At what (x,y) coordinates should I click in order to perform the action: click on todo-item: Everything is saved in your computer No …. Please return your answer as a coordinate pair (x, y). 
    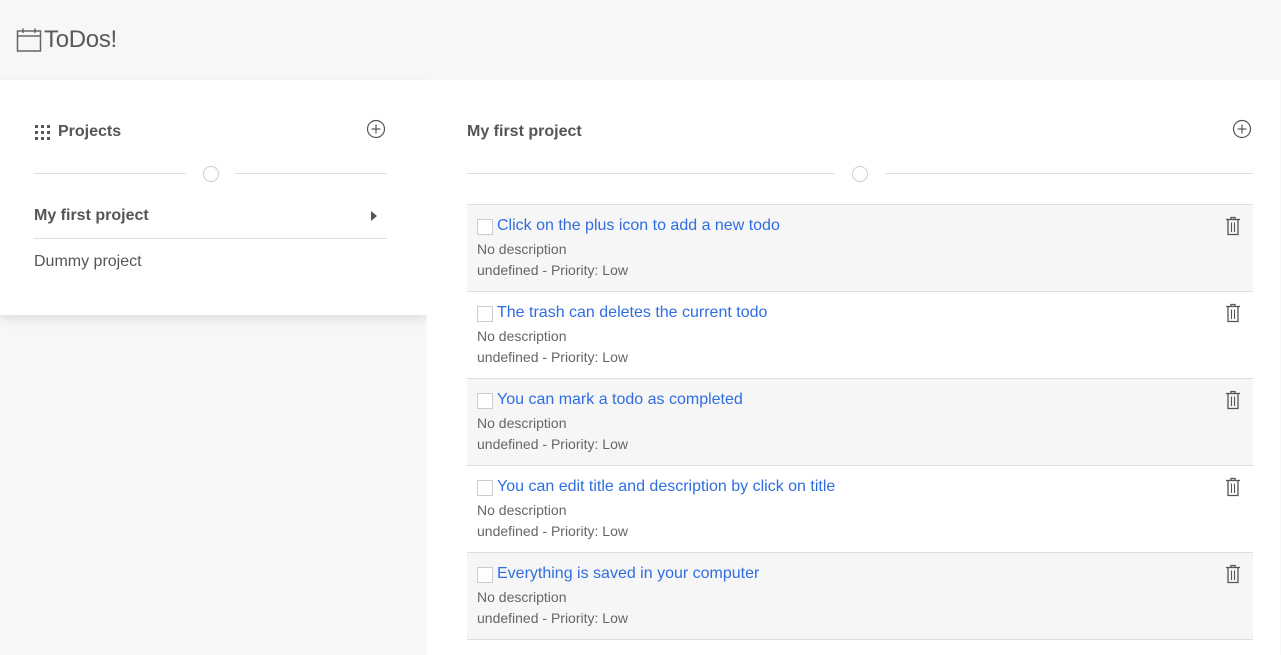
    Looking at the image, I should click on (860, 596).